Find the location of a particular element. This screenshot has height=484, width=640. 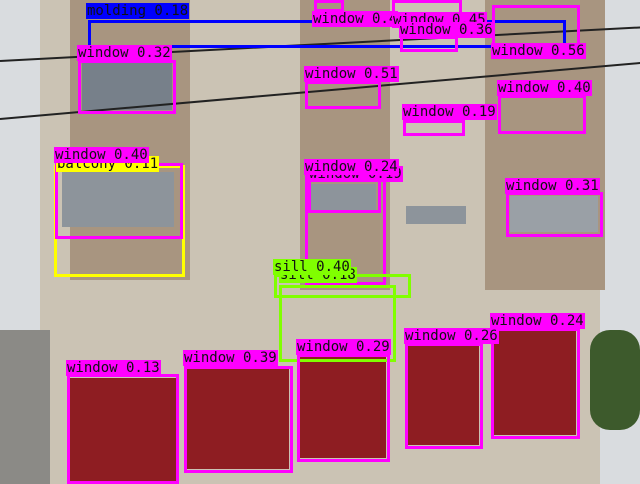

detection-label: window 0.13 is located at coordinates (113, 368).